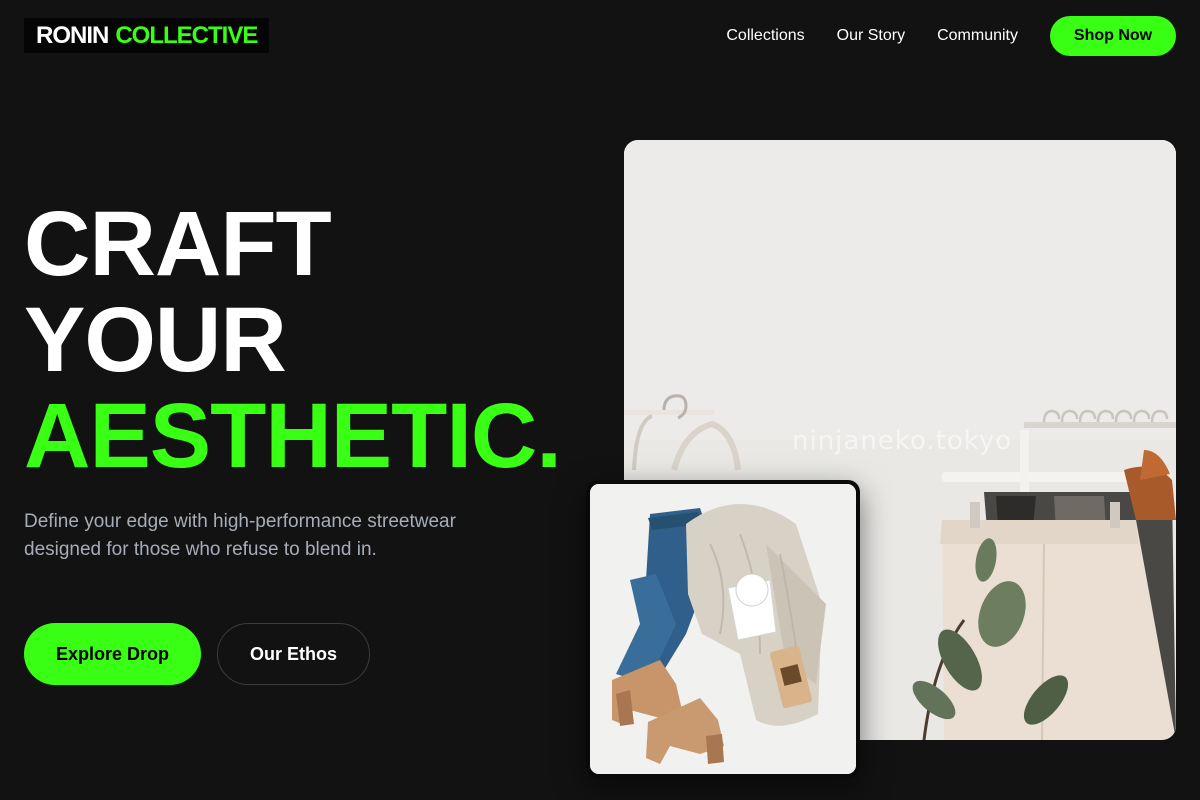 Image resolution: width=1200 pixels, height=800 pixels. Describe the element at coordinates (1113, 36) in the screenshot. I see `shop-now-button: Shop Now` at that location.